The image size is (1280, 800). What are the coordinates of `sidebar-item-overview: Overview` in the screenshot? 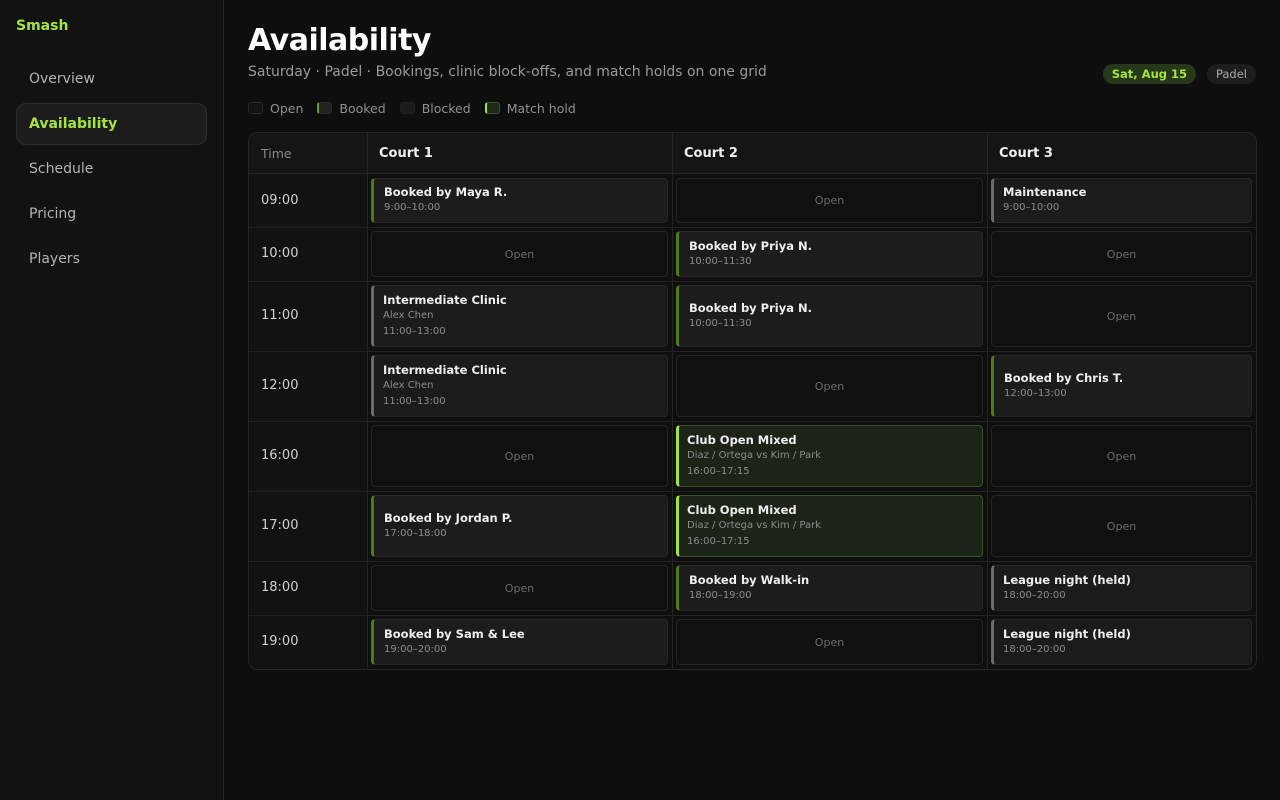 It's located at (111, 79).